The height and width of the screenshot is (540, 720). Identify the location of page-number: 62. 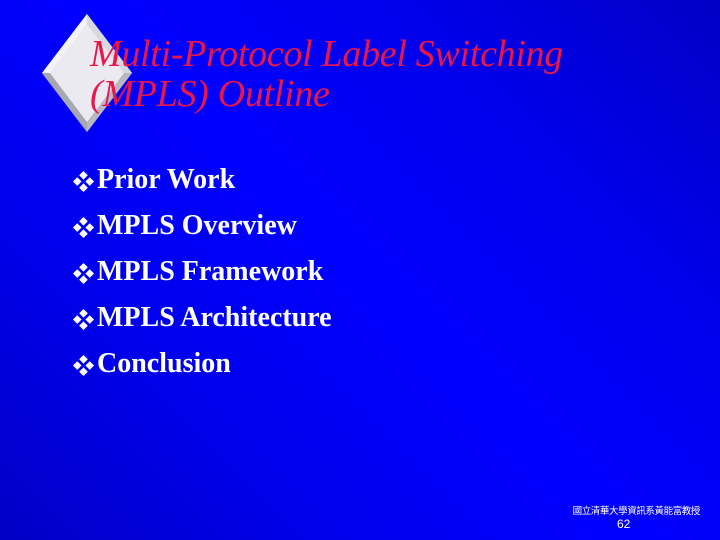
(624, 524).